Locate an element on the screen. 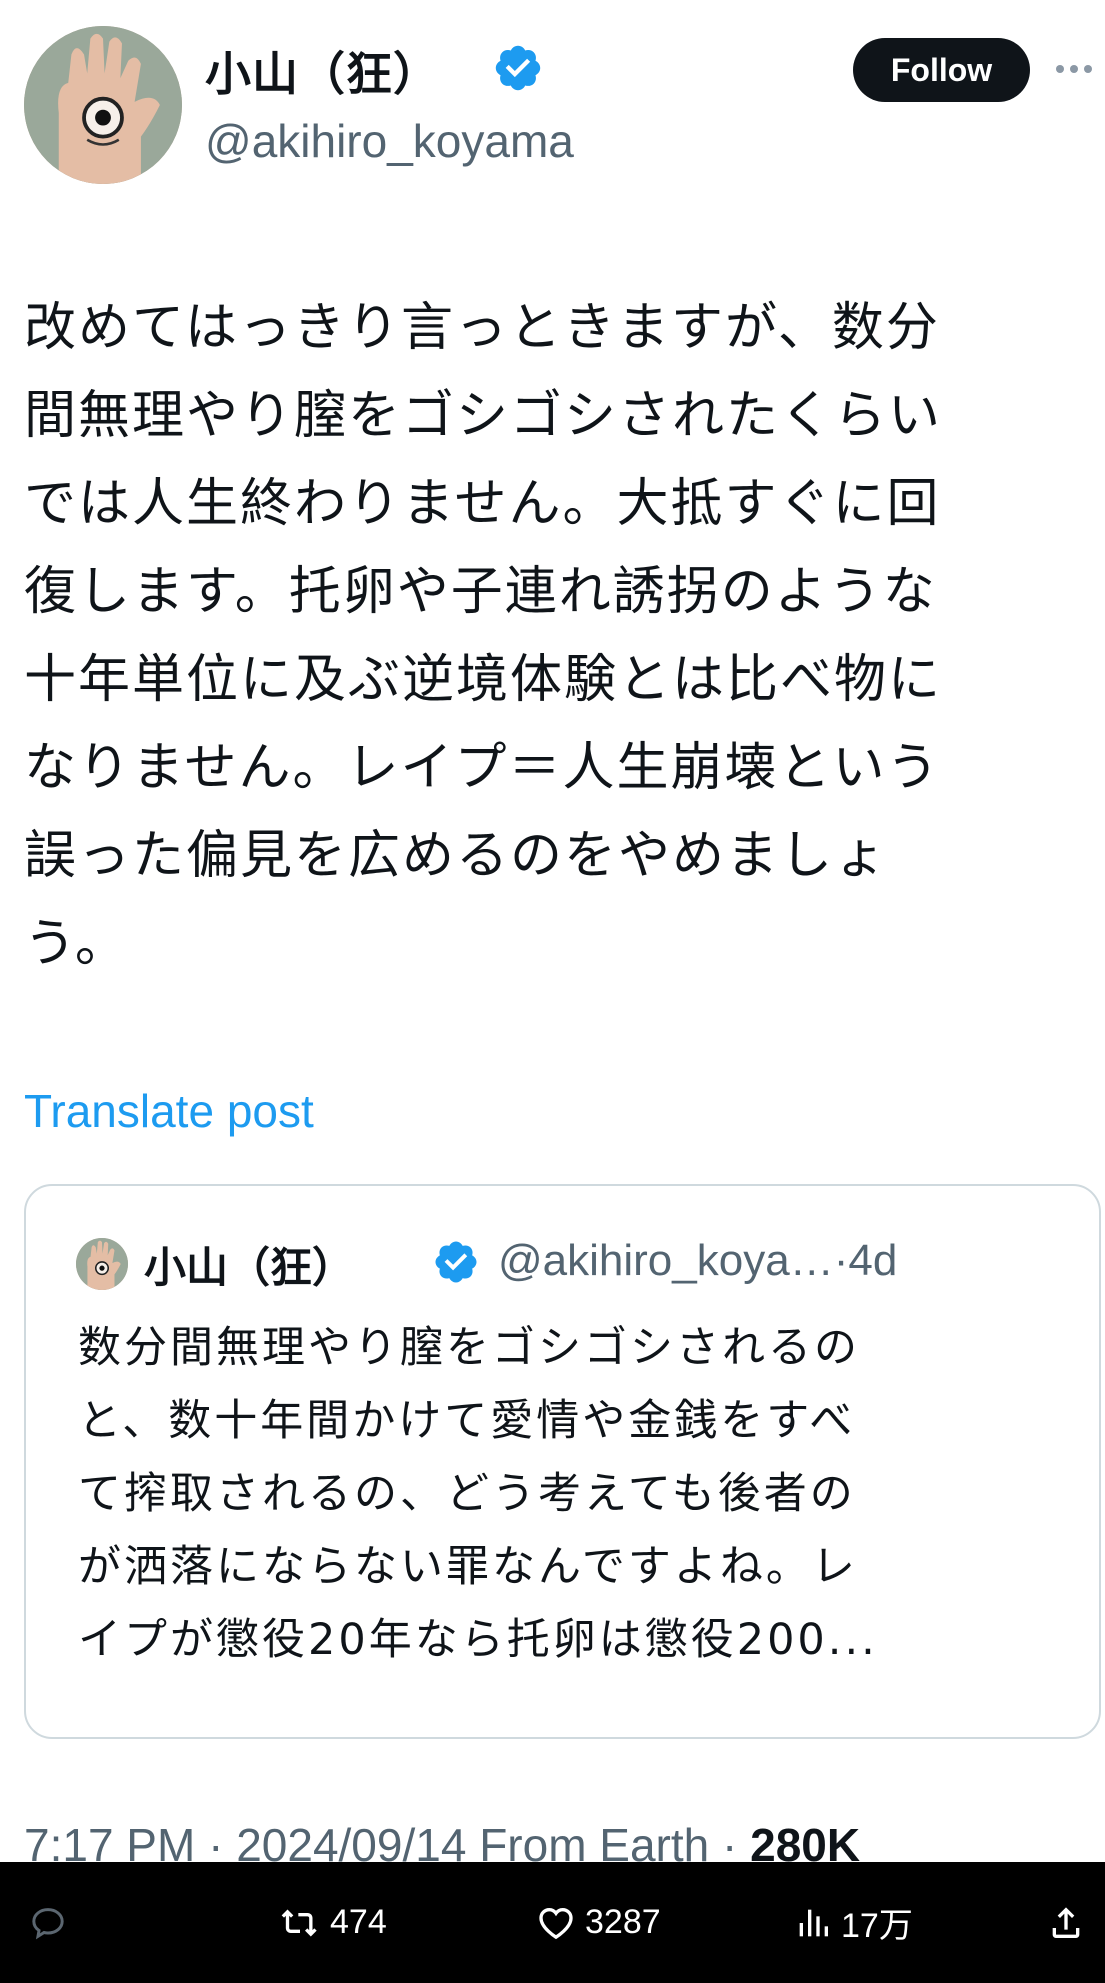 The width and height of the screenshot is (1105, 1983). like-button: 3287 is located at coordinates (598, 1922).